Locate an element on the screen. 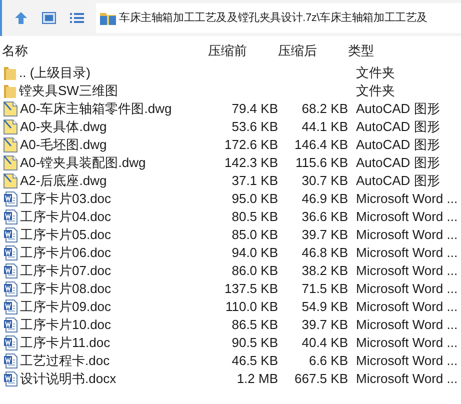  file-name: A2-后底座.dwg is located at coordinates (63, 181).